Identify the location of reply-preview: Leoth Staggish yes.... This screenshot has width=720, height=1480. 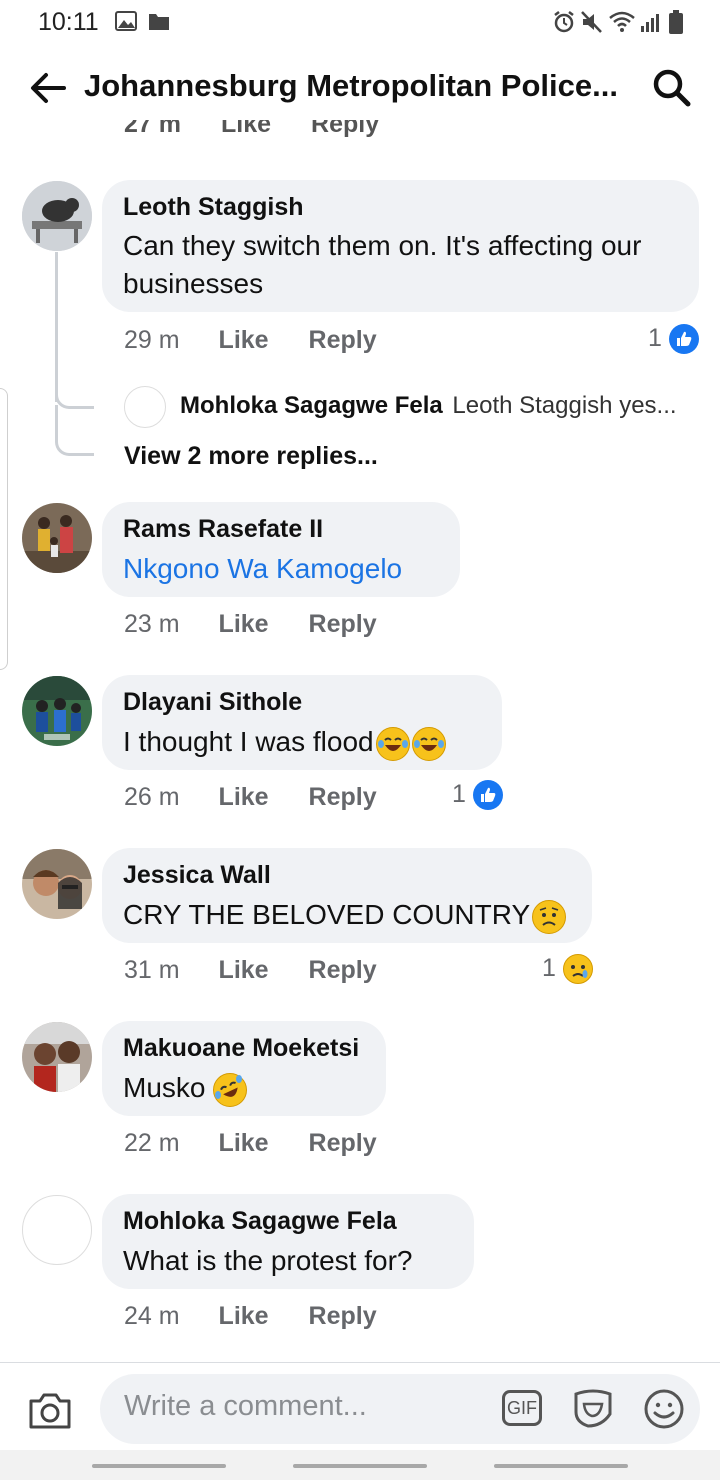
(564, 405).